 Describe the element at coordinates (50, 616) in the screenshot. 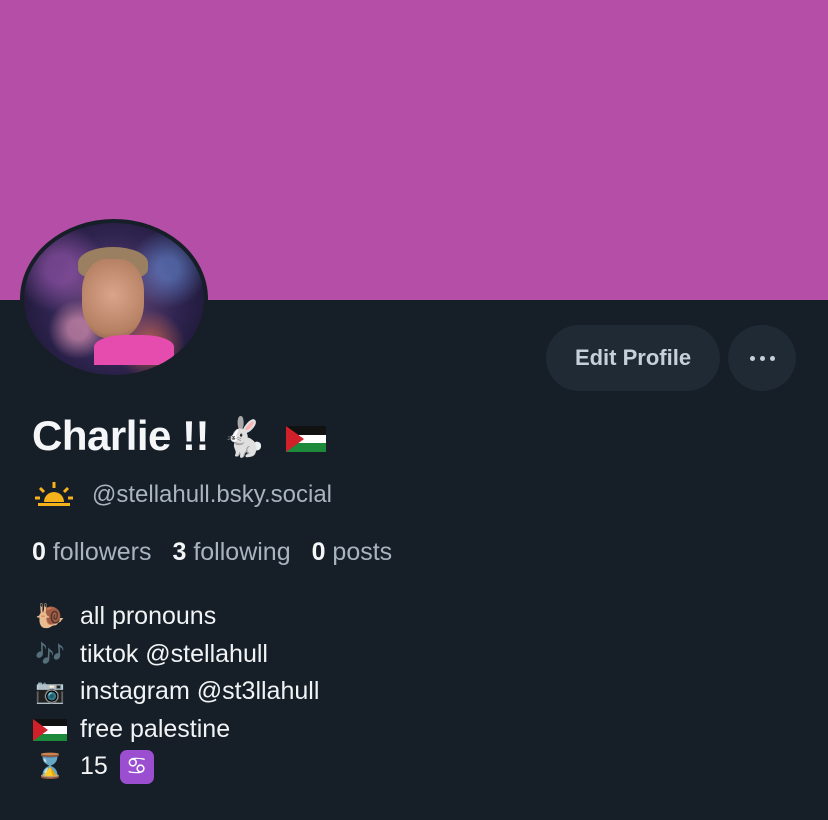

I see `snail-emoji: 🐌` at that location.